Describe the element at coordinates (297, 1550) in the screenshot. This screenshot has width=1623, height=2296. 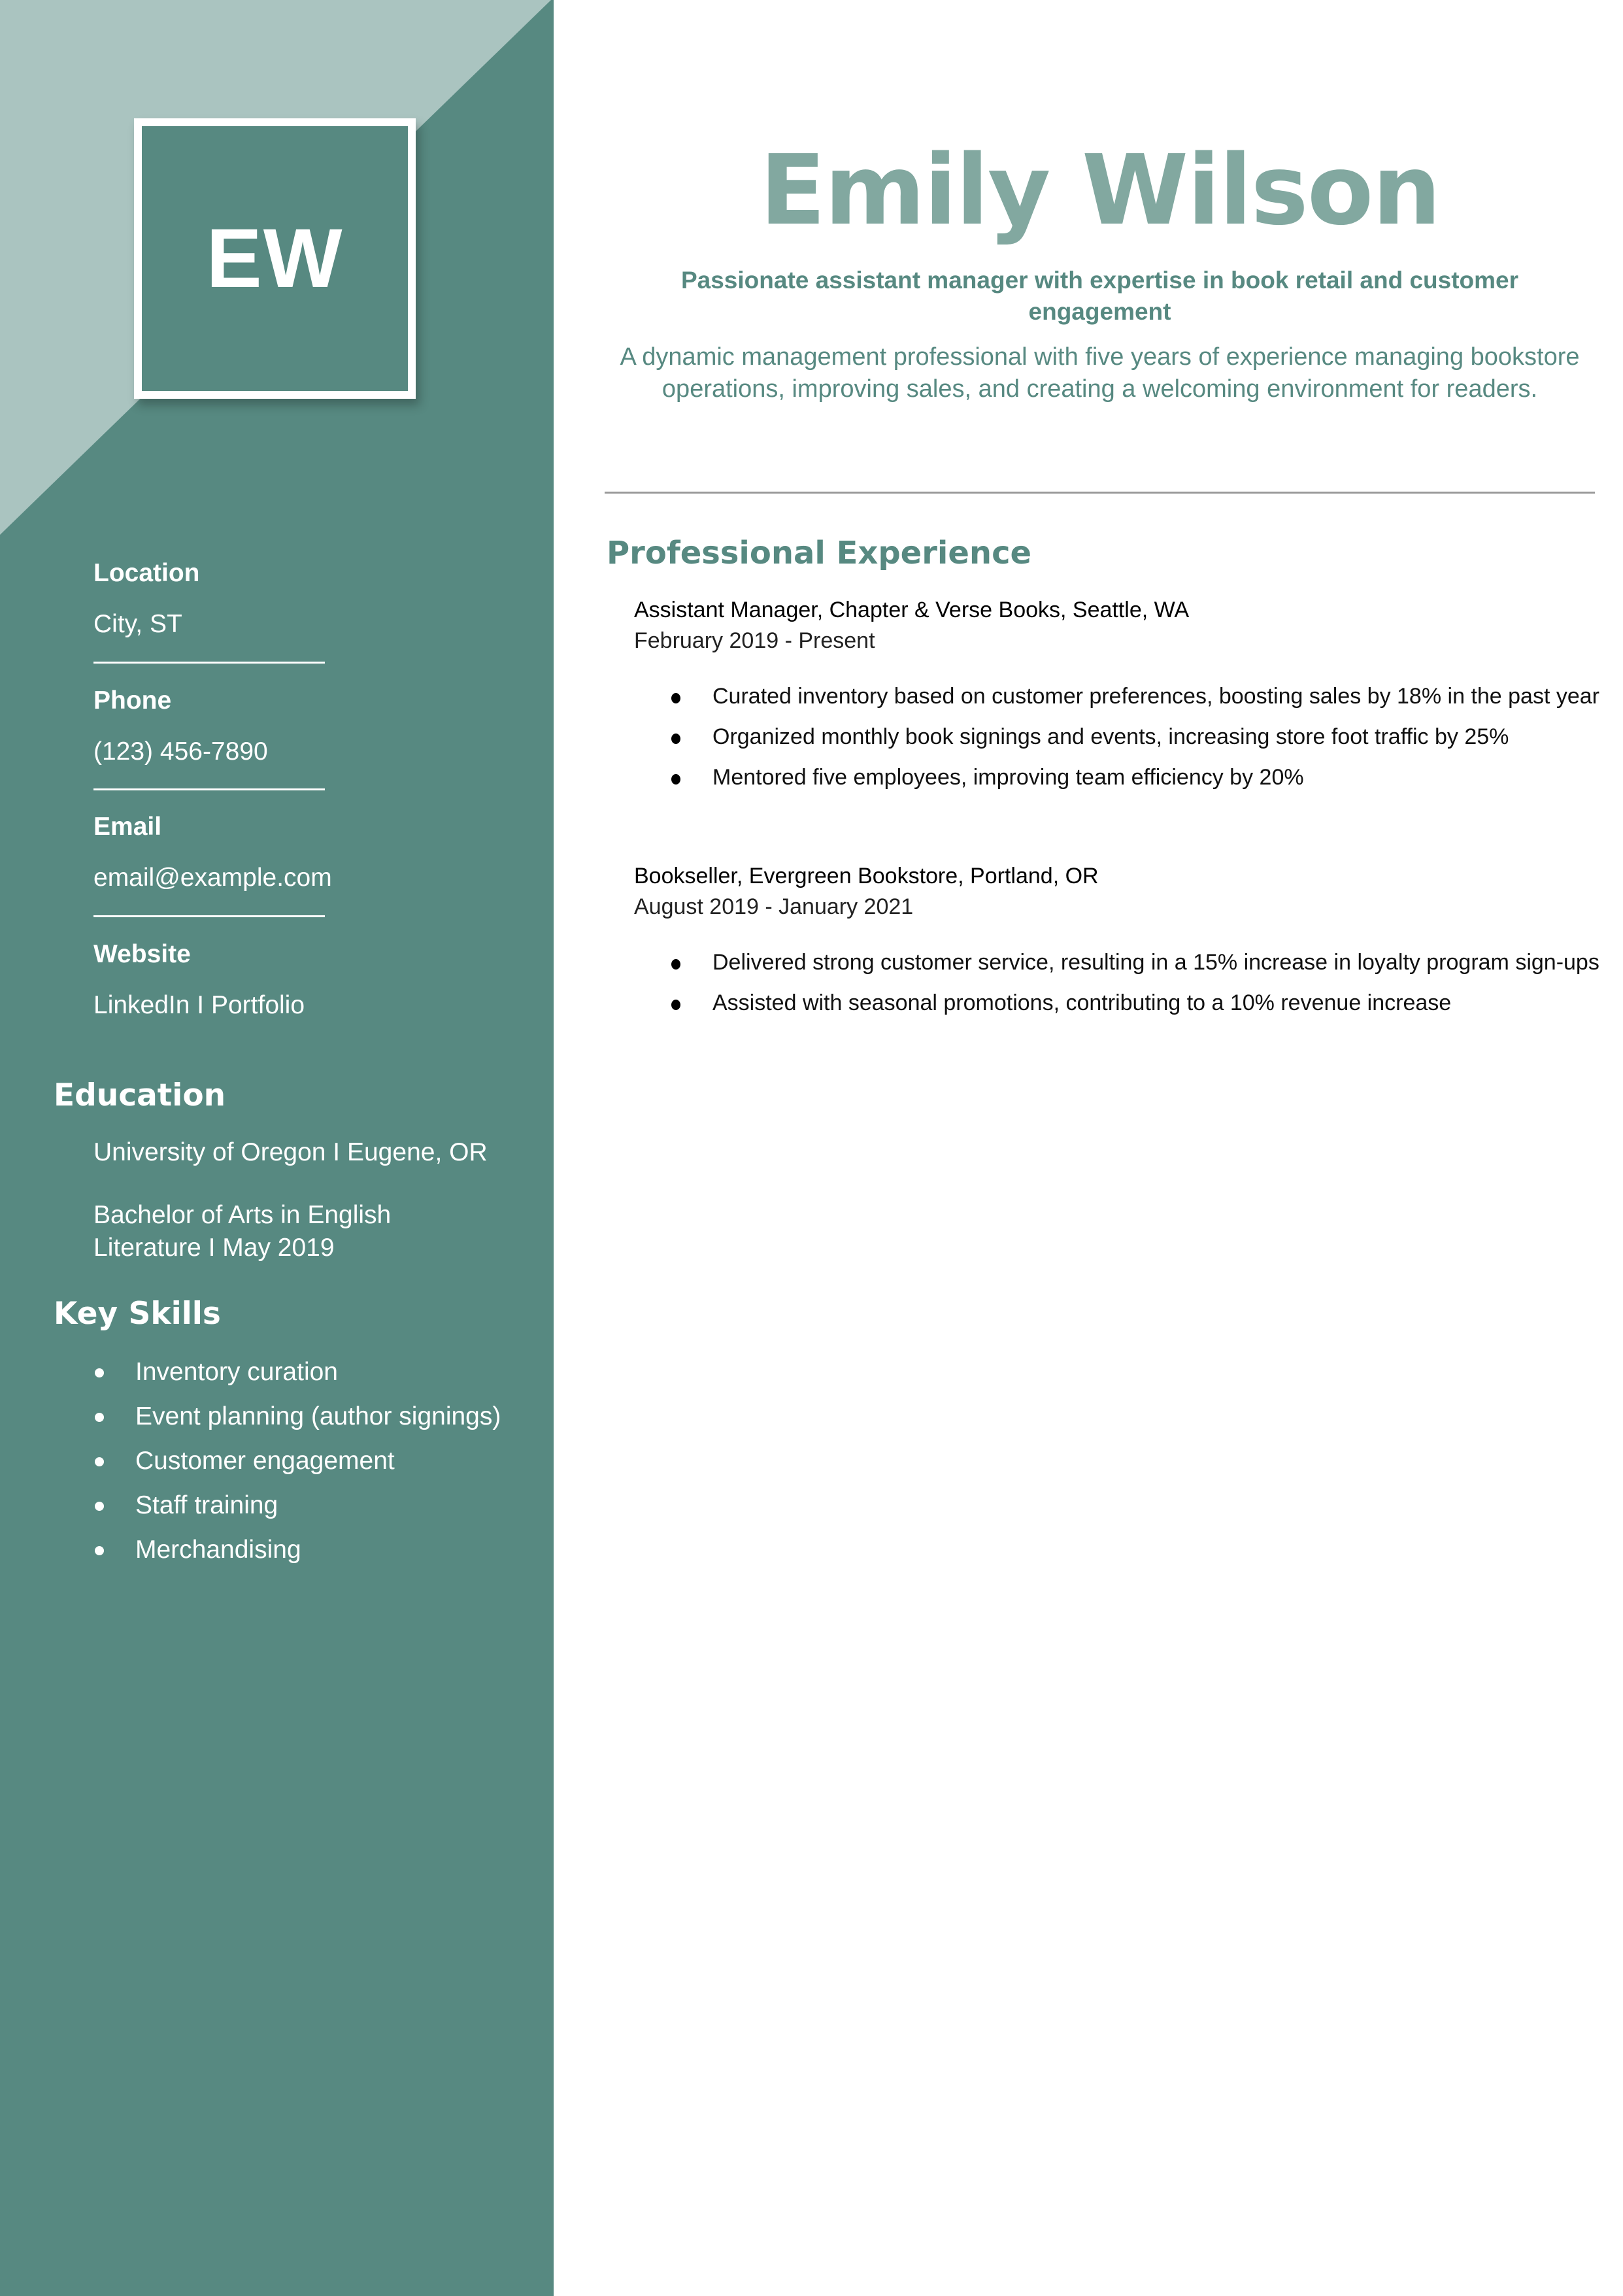
I see `skill-item: Merchandising` at that location.